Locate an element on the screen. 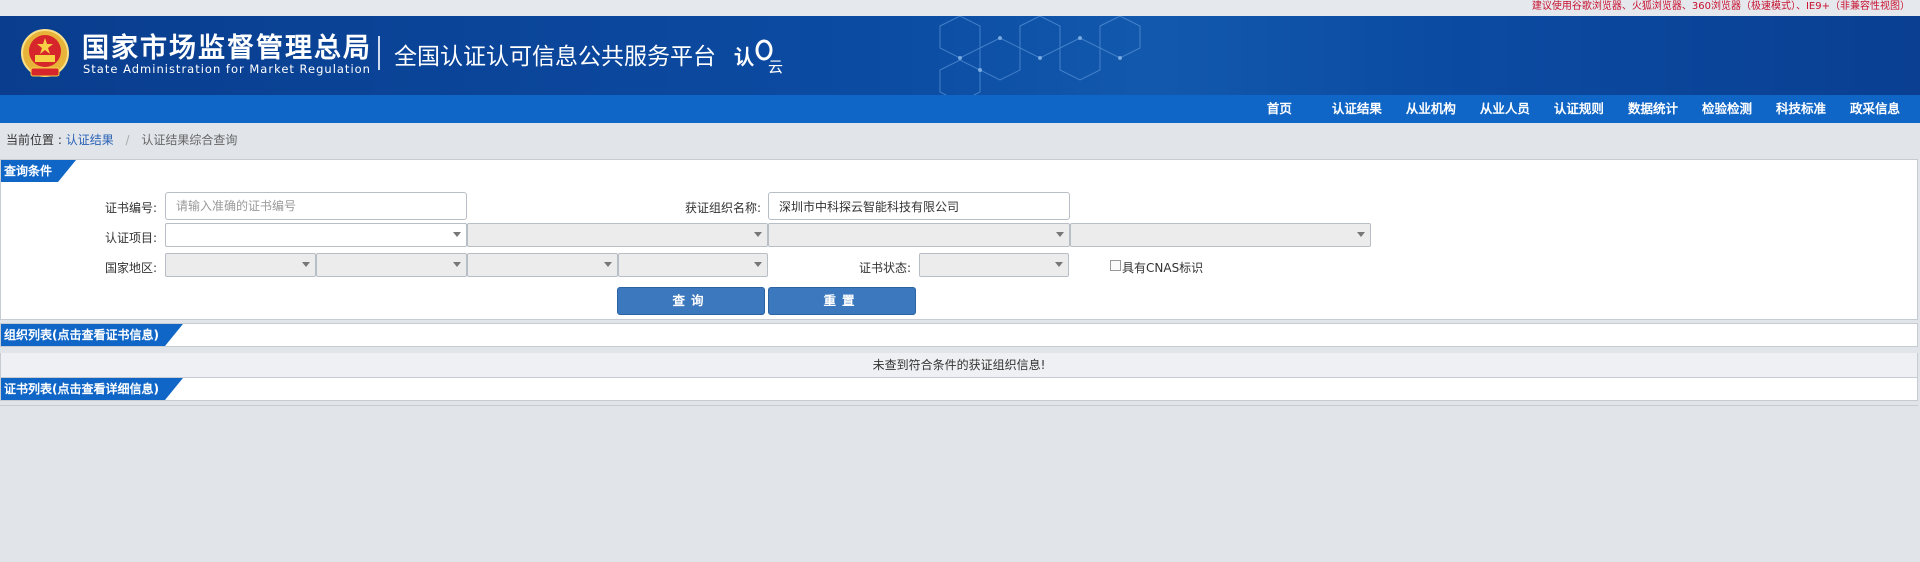 This screenshot has height=562, width=1920. hexagon-decoration is located at coordinates (1040, 55).